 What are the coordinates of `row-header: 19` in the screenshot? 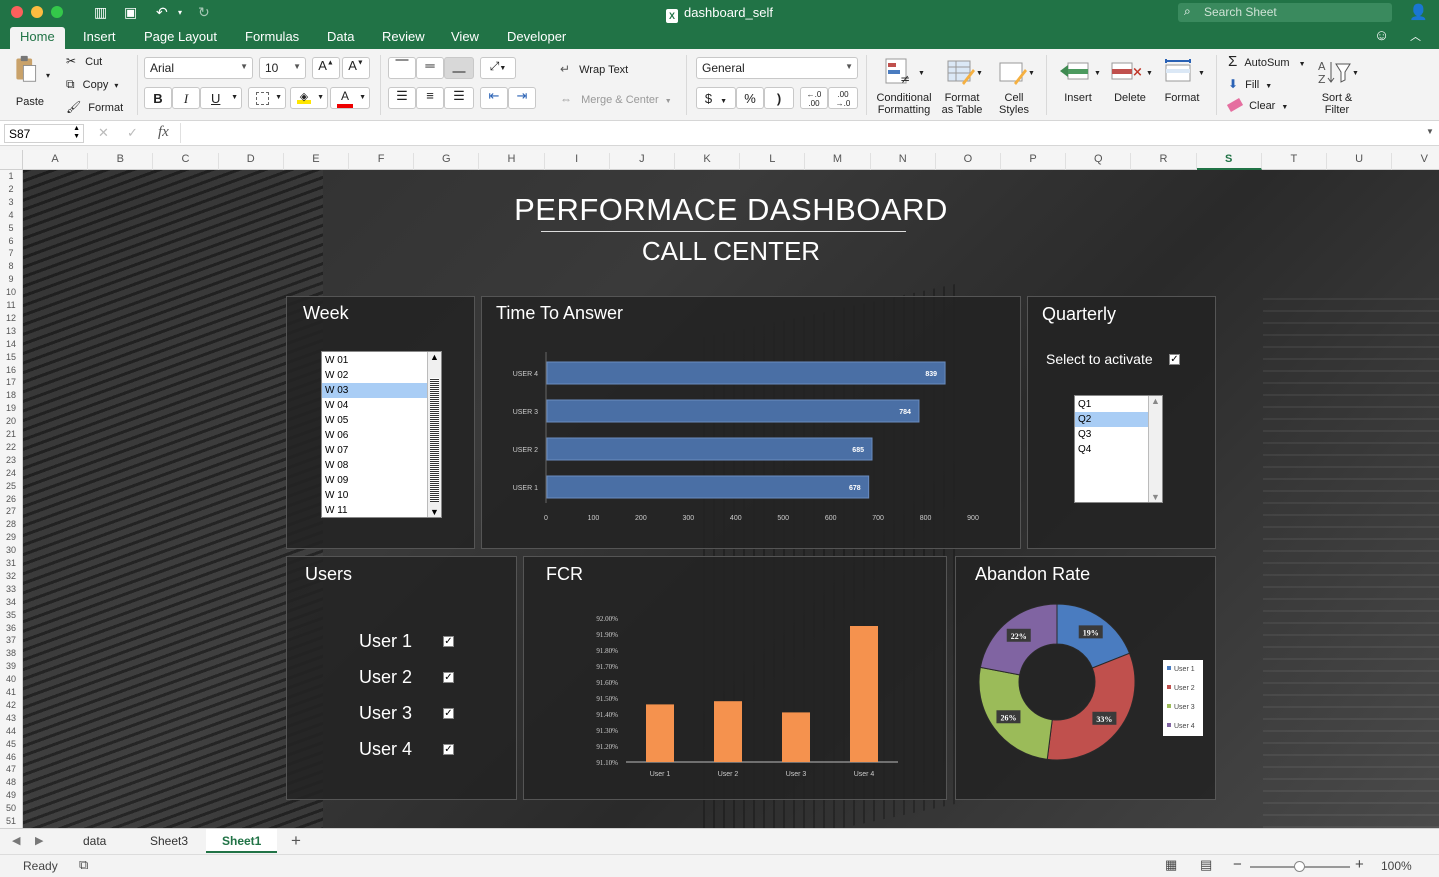 It's located at (11, 408).